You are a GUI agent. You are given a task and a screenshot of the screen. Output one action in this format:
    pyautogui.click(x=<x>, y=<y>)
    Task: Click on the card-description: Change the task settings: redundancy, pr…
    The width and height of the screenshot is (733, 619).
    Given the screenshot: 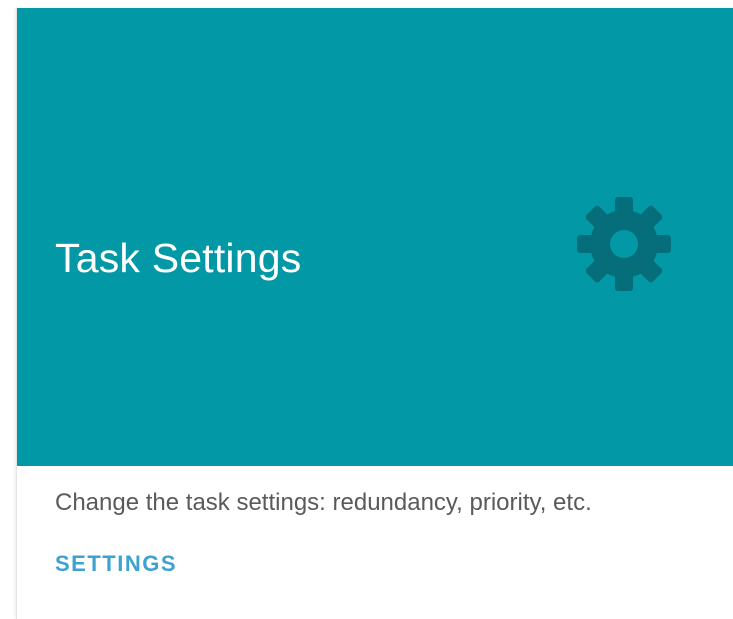 What is the action you would take?
    pyautogui.click(x=323, y=502)
    